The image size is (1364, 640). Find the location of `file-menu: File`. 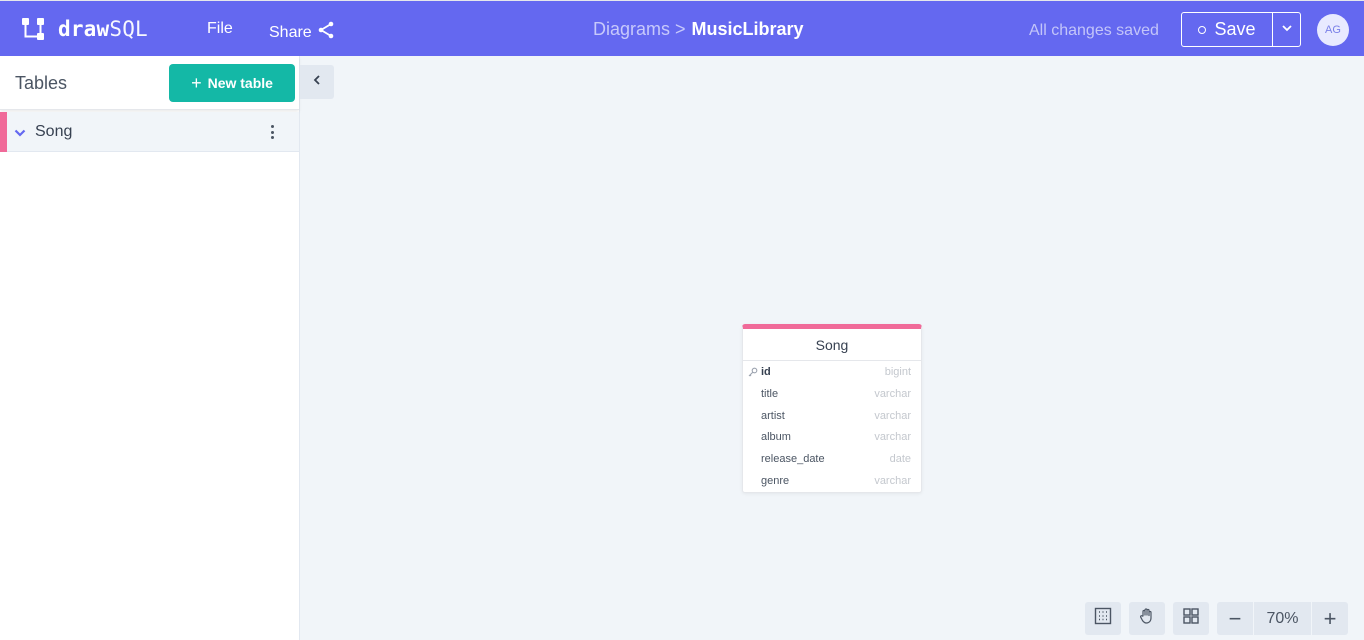

file-menu: File is located at coordinates (220, 29).